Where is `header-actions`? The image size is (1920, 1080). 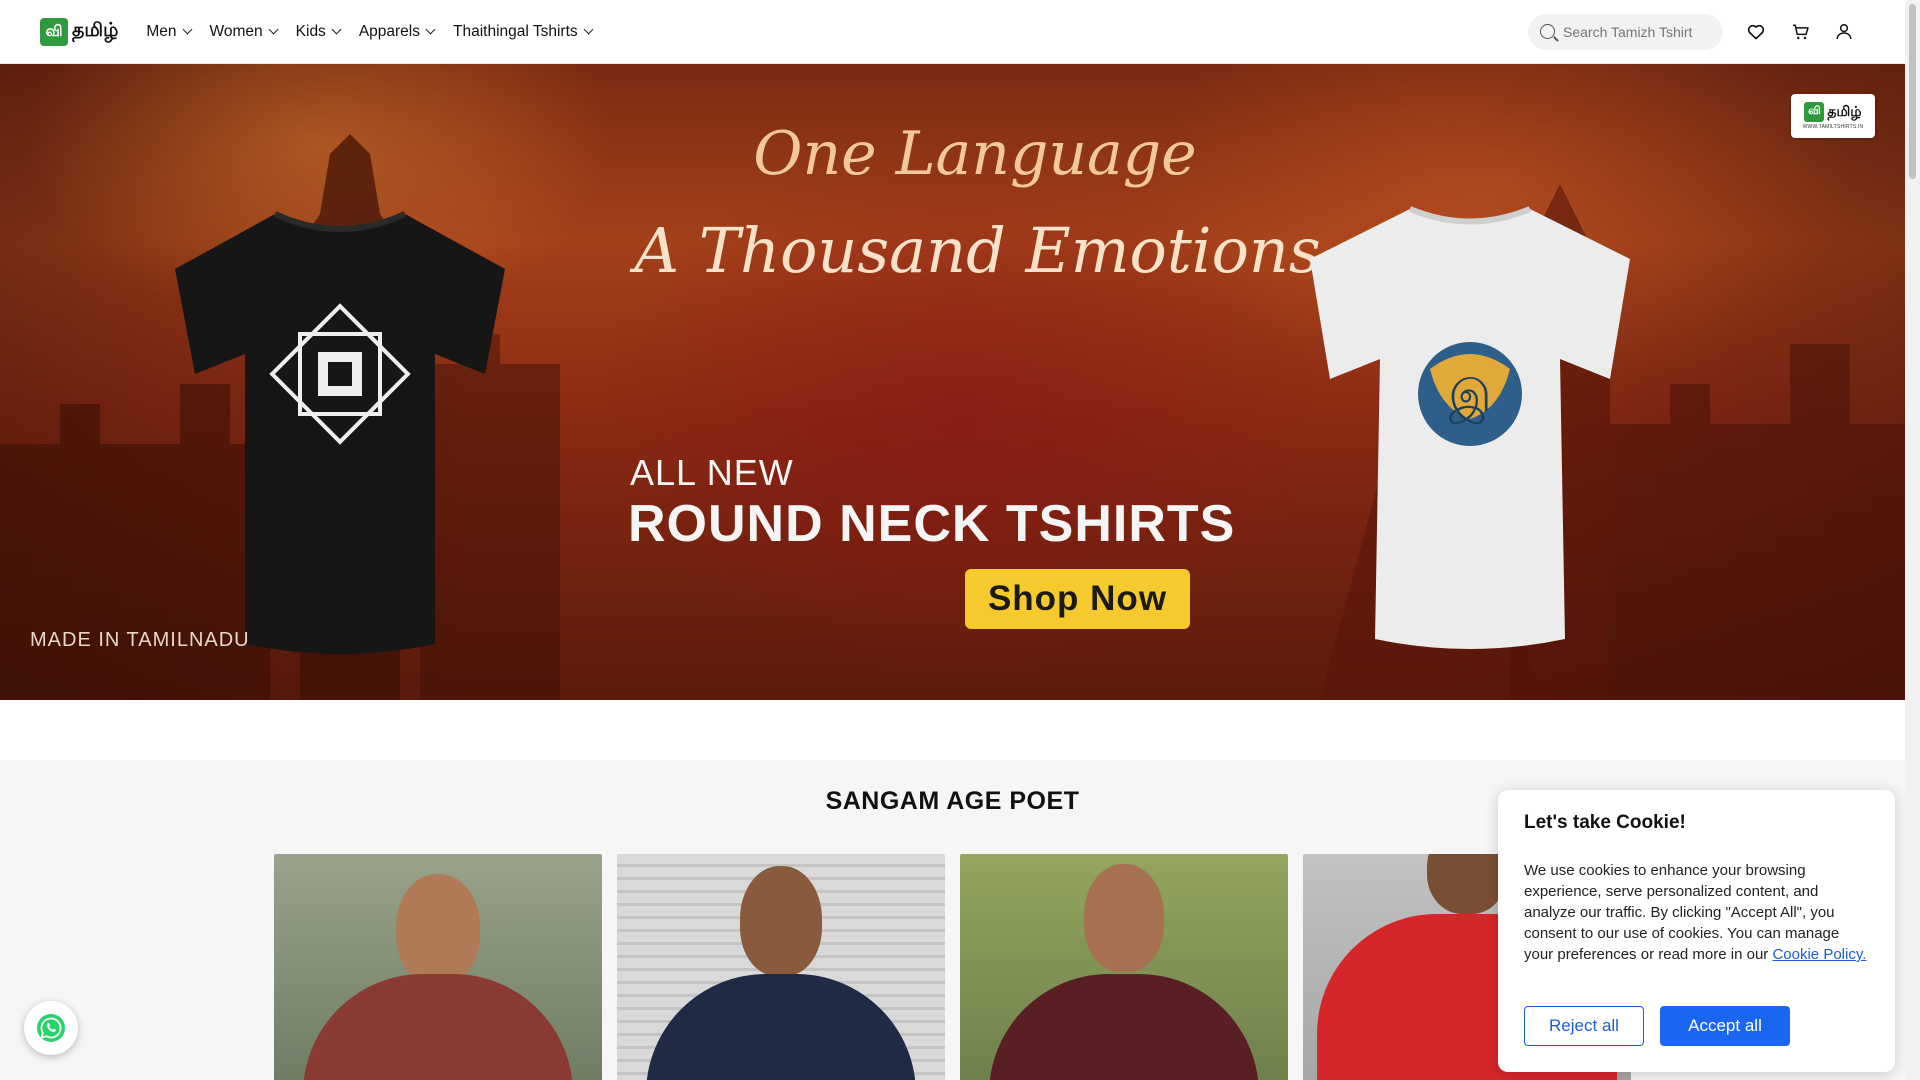
header-actions is located at coordinates (1691, 31).